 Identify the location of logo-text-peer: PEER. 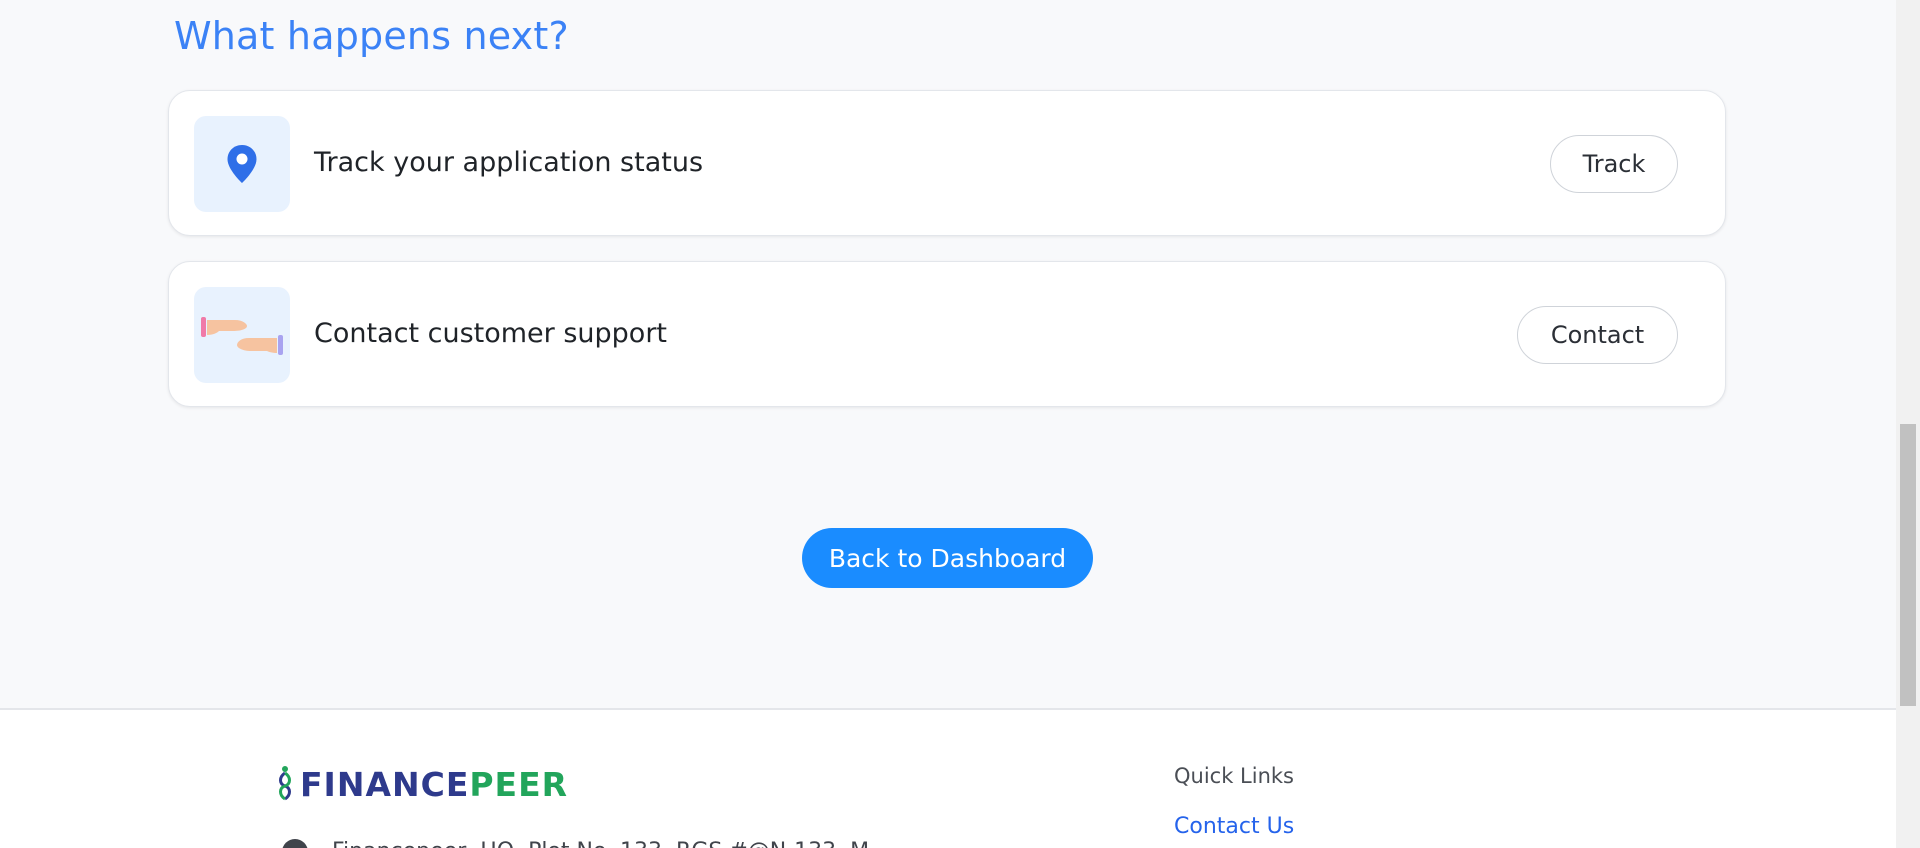
(519, 784).